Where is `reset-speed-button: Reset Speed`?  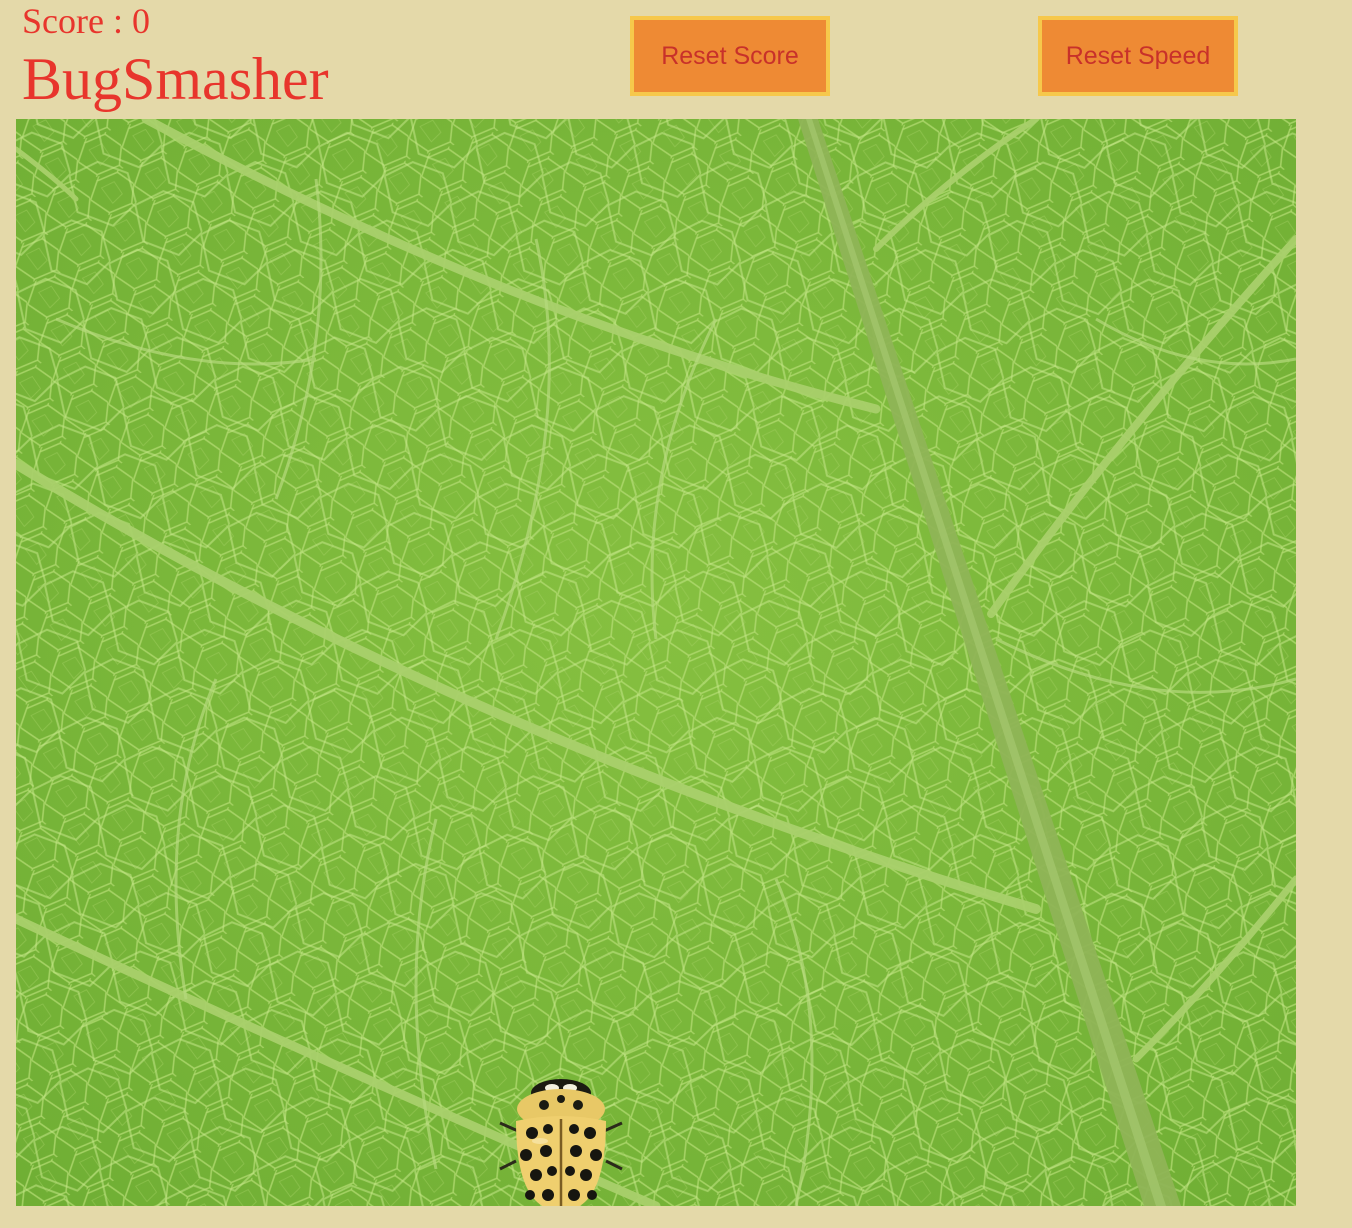 reset-speed-button: Reset Speed is located at coordinates (1138, 56).